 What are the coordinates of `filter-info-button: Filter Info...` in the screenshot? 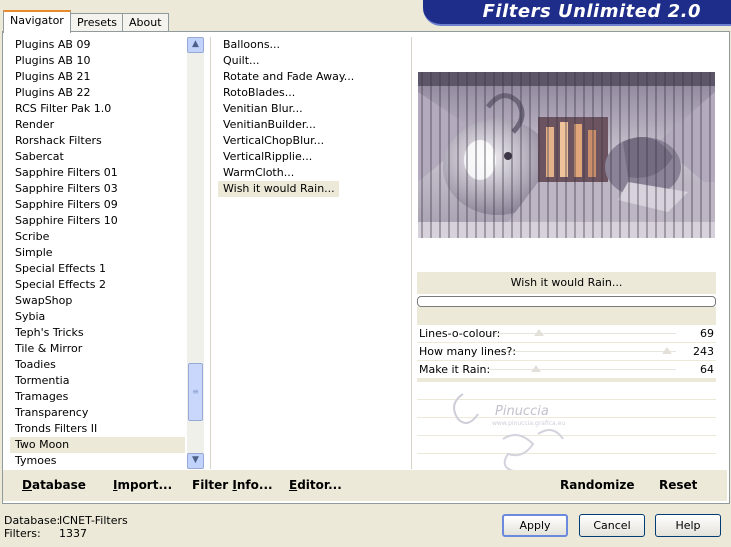 It's located at (232, 485).